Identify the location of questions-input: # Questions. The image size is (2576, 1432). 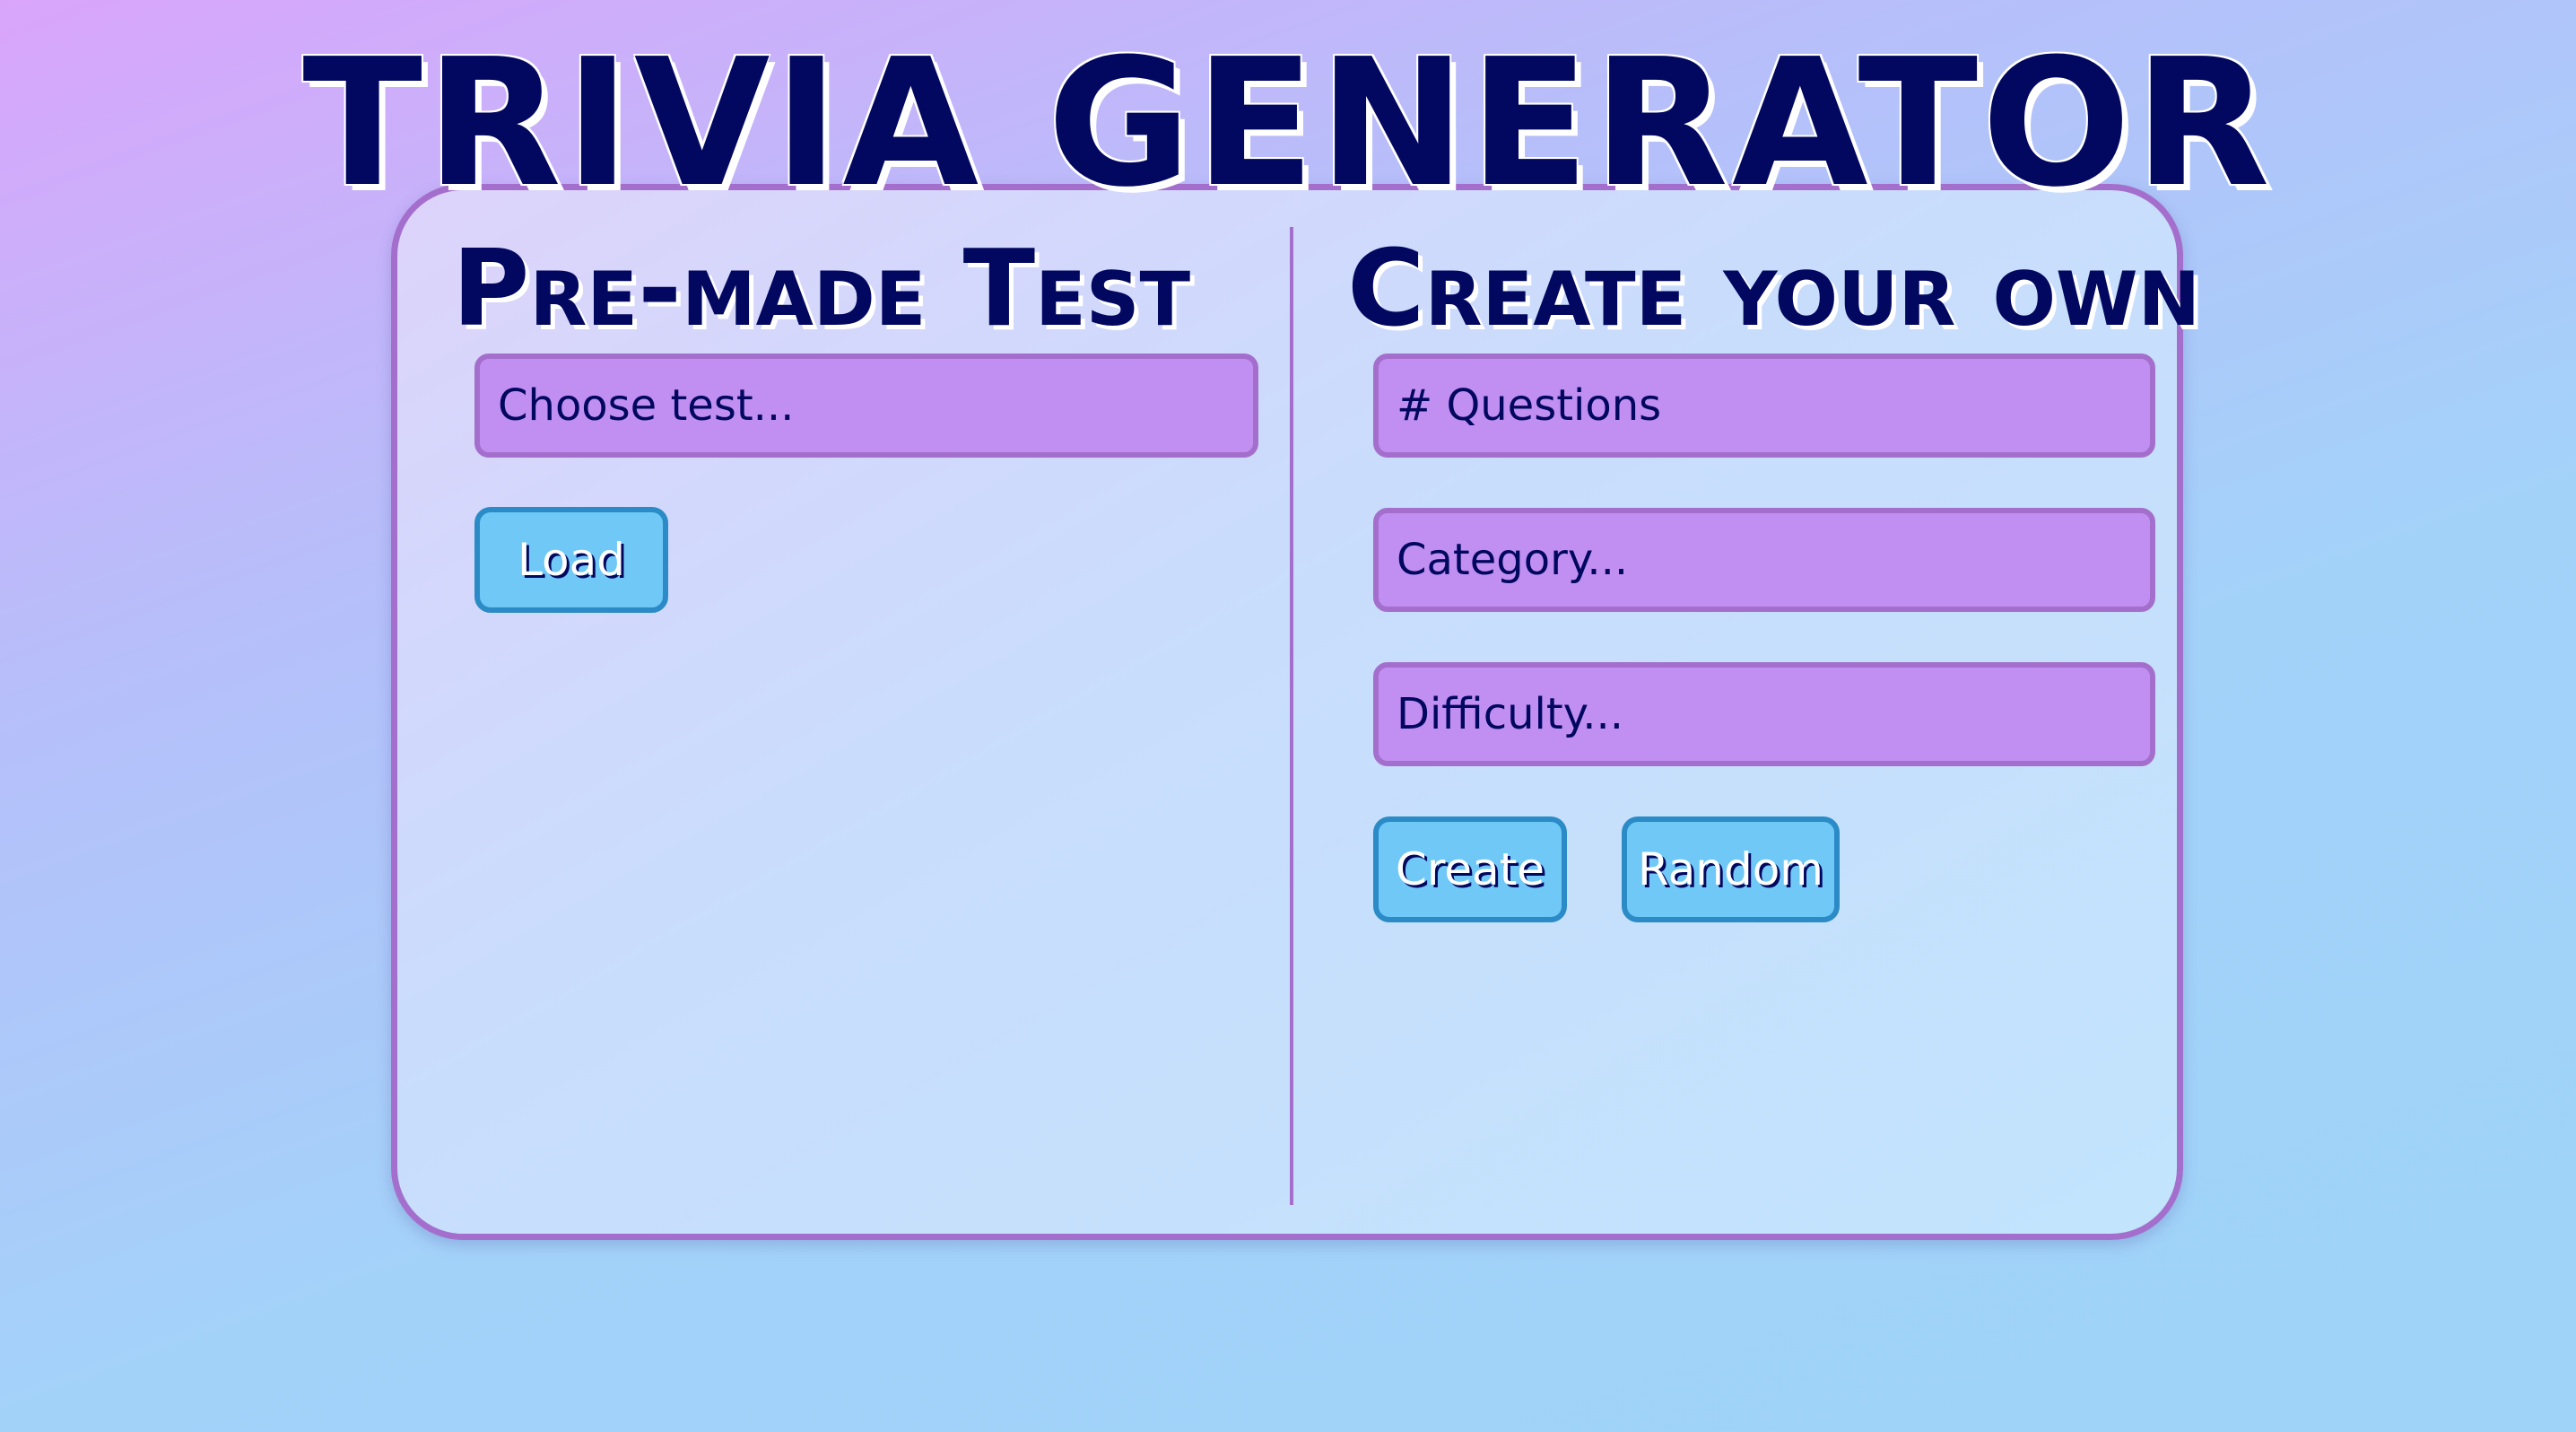
(1764, 406).